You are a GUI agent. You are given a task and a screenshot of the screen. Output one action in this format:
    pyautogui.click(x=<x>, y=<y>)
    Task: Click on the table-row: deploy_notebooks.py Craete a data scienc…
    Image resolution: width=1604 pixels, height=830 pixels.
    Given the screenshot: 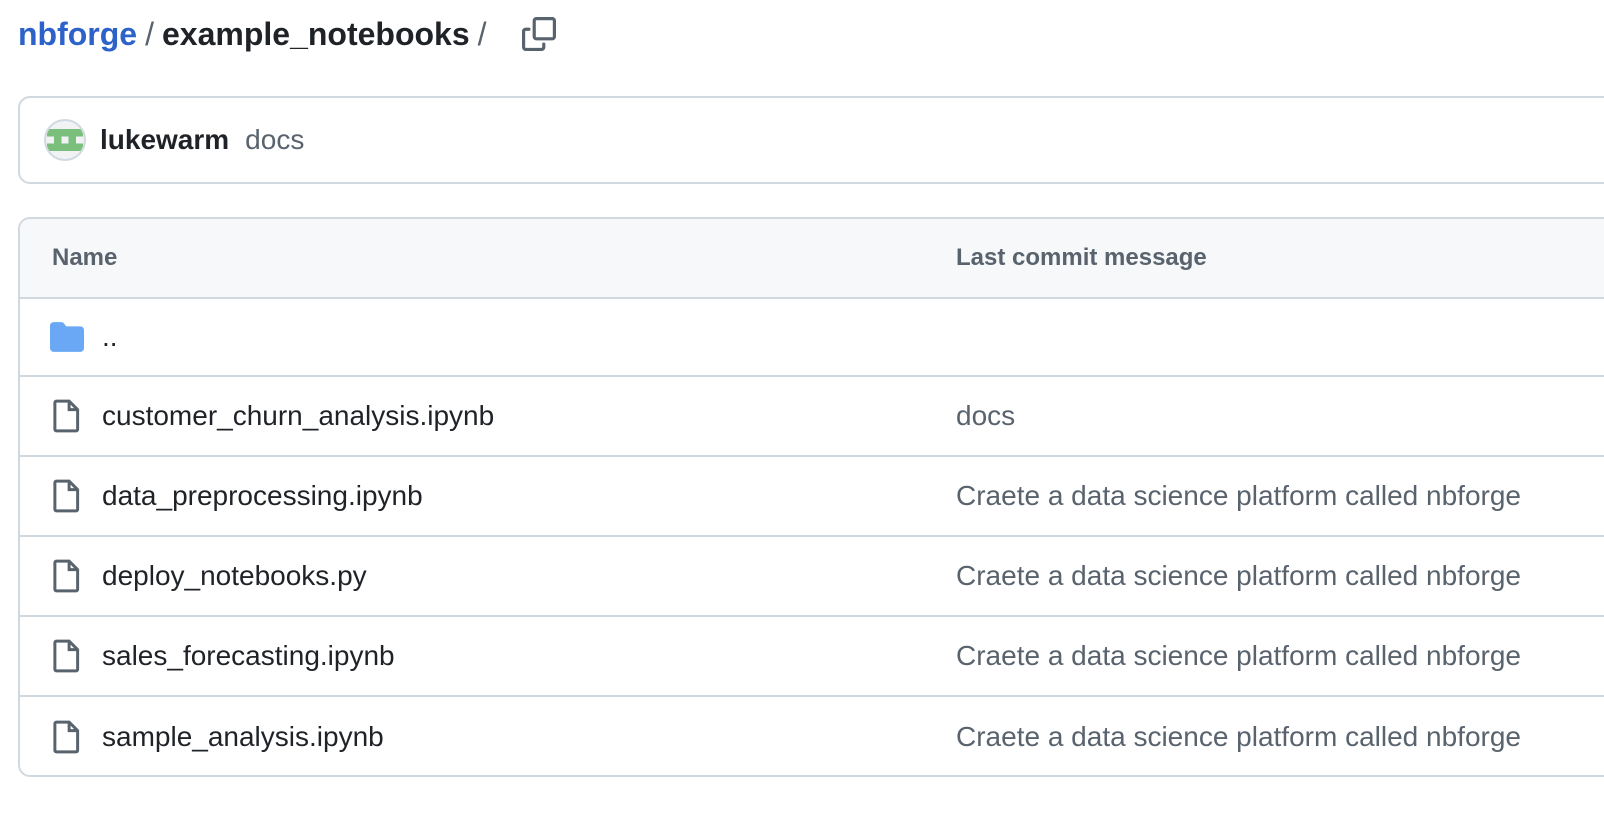 What is the action you would take?
    pyautogui.click(x=812, y=577)
    